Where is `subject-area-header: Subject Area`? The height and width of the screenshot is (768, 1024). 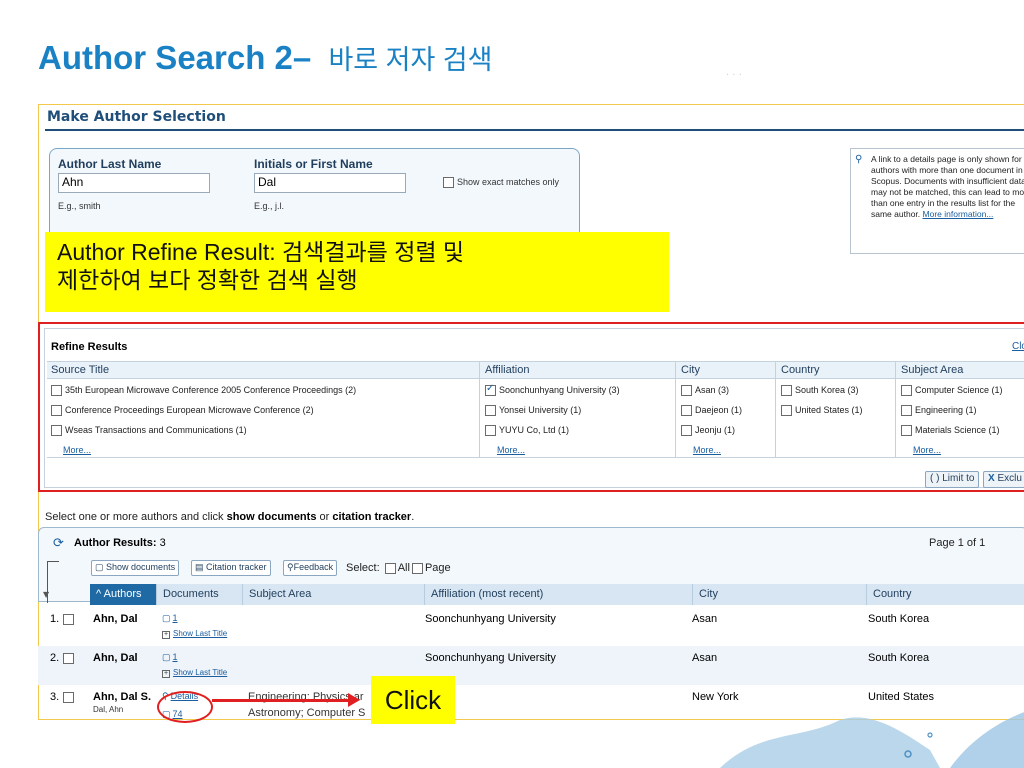 subject-area-header: Subject Area is located at coordinates (333, 594).